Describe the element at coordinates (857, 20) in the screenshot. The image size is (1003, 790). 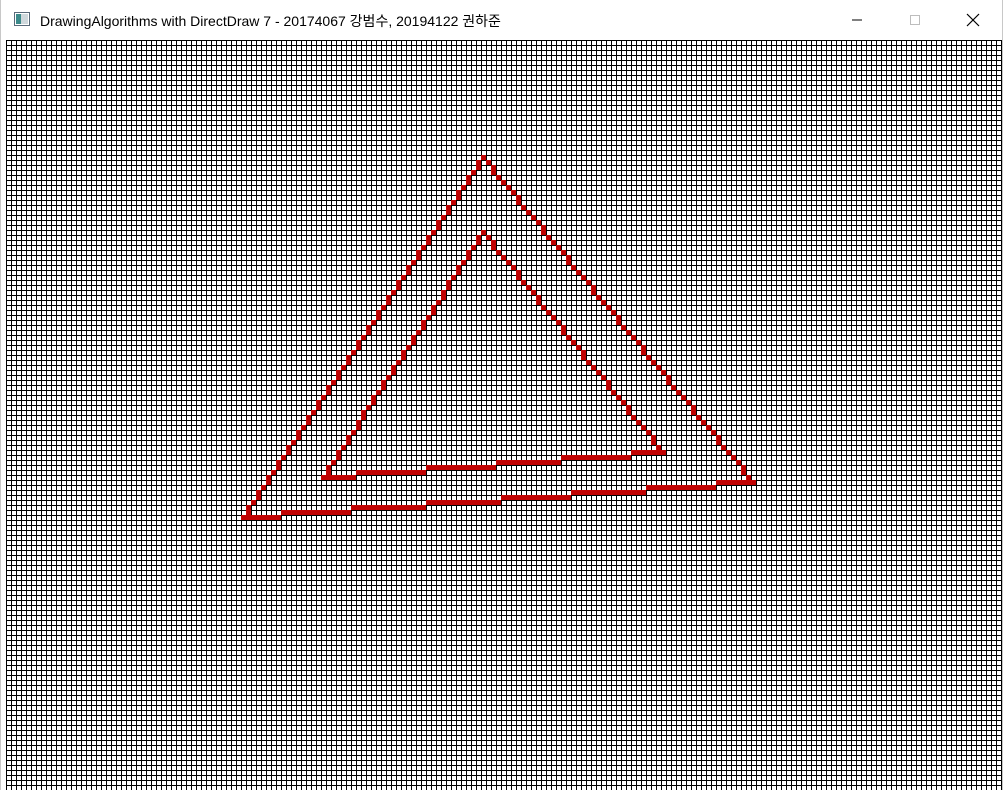
I see `minimize-button` at that location.